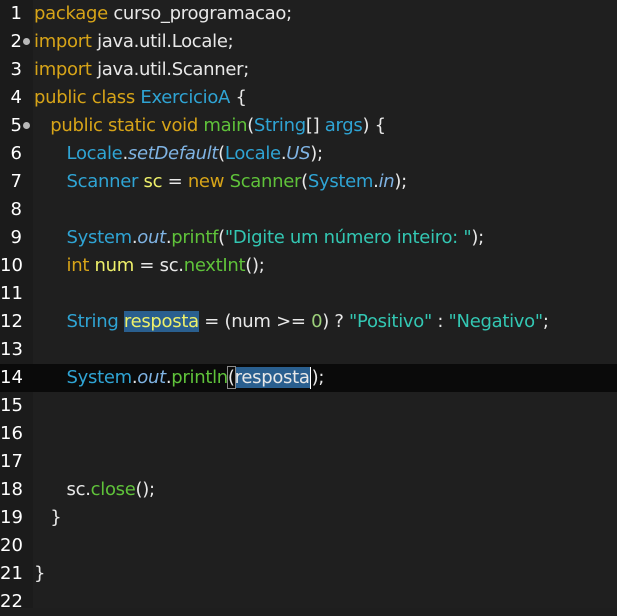  What do you see at coordinates (308, 546) in the screenshot?
I see `code-line: 20` at bounding box center [308, 546].